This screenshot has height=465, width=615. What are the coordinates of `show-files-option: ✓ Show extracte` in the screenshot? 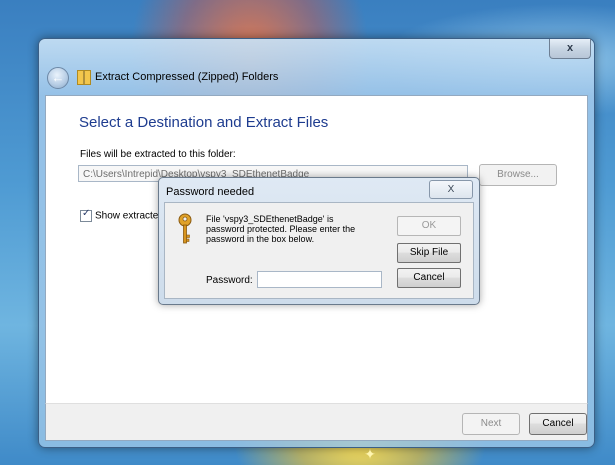 It's located at (119, 215).